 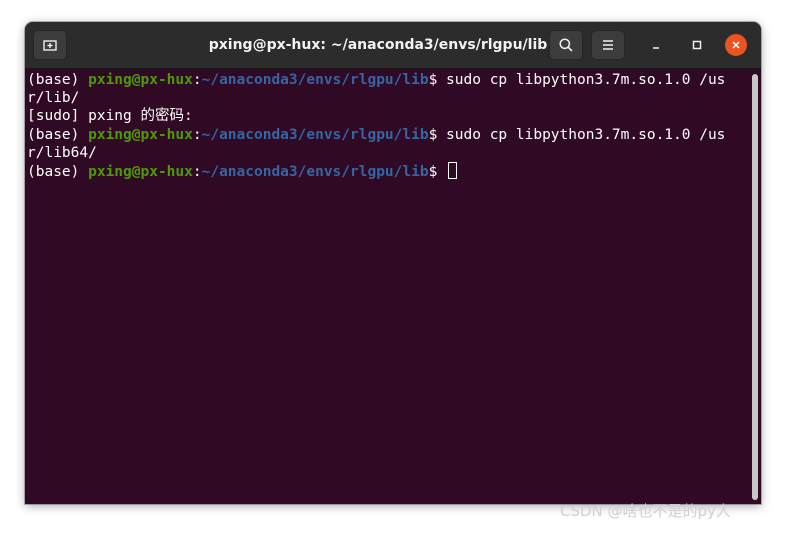 I want to click on output-text: r/lib64/, so click(x=62, y=152).